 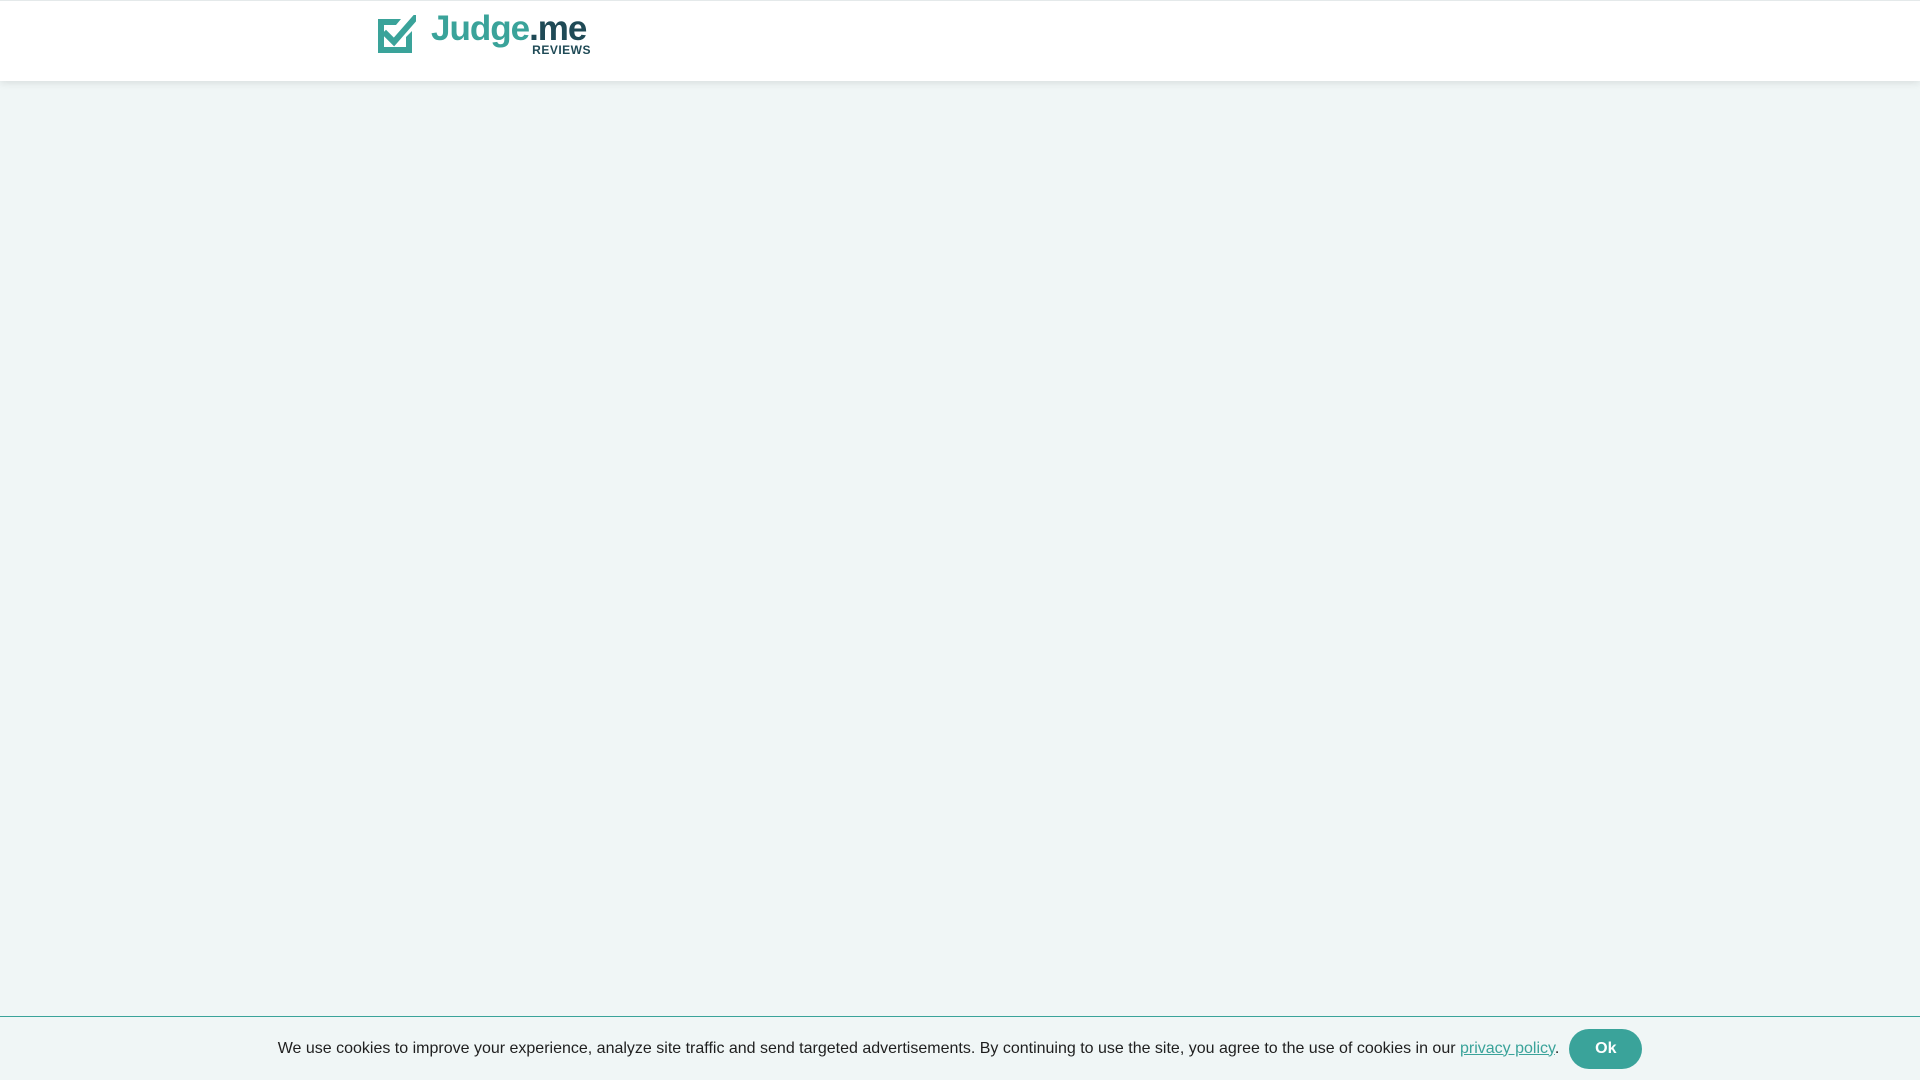 I want to click on logo-wordmark: Judge.me REVIEWS, so click(x=511, y=34).